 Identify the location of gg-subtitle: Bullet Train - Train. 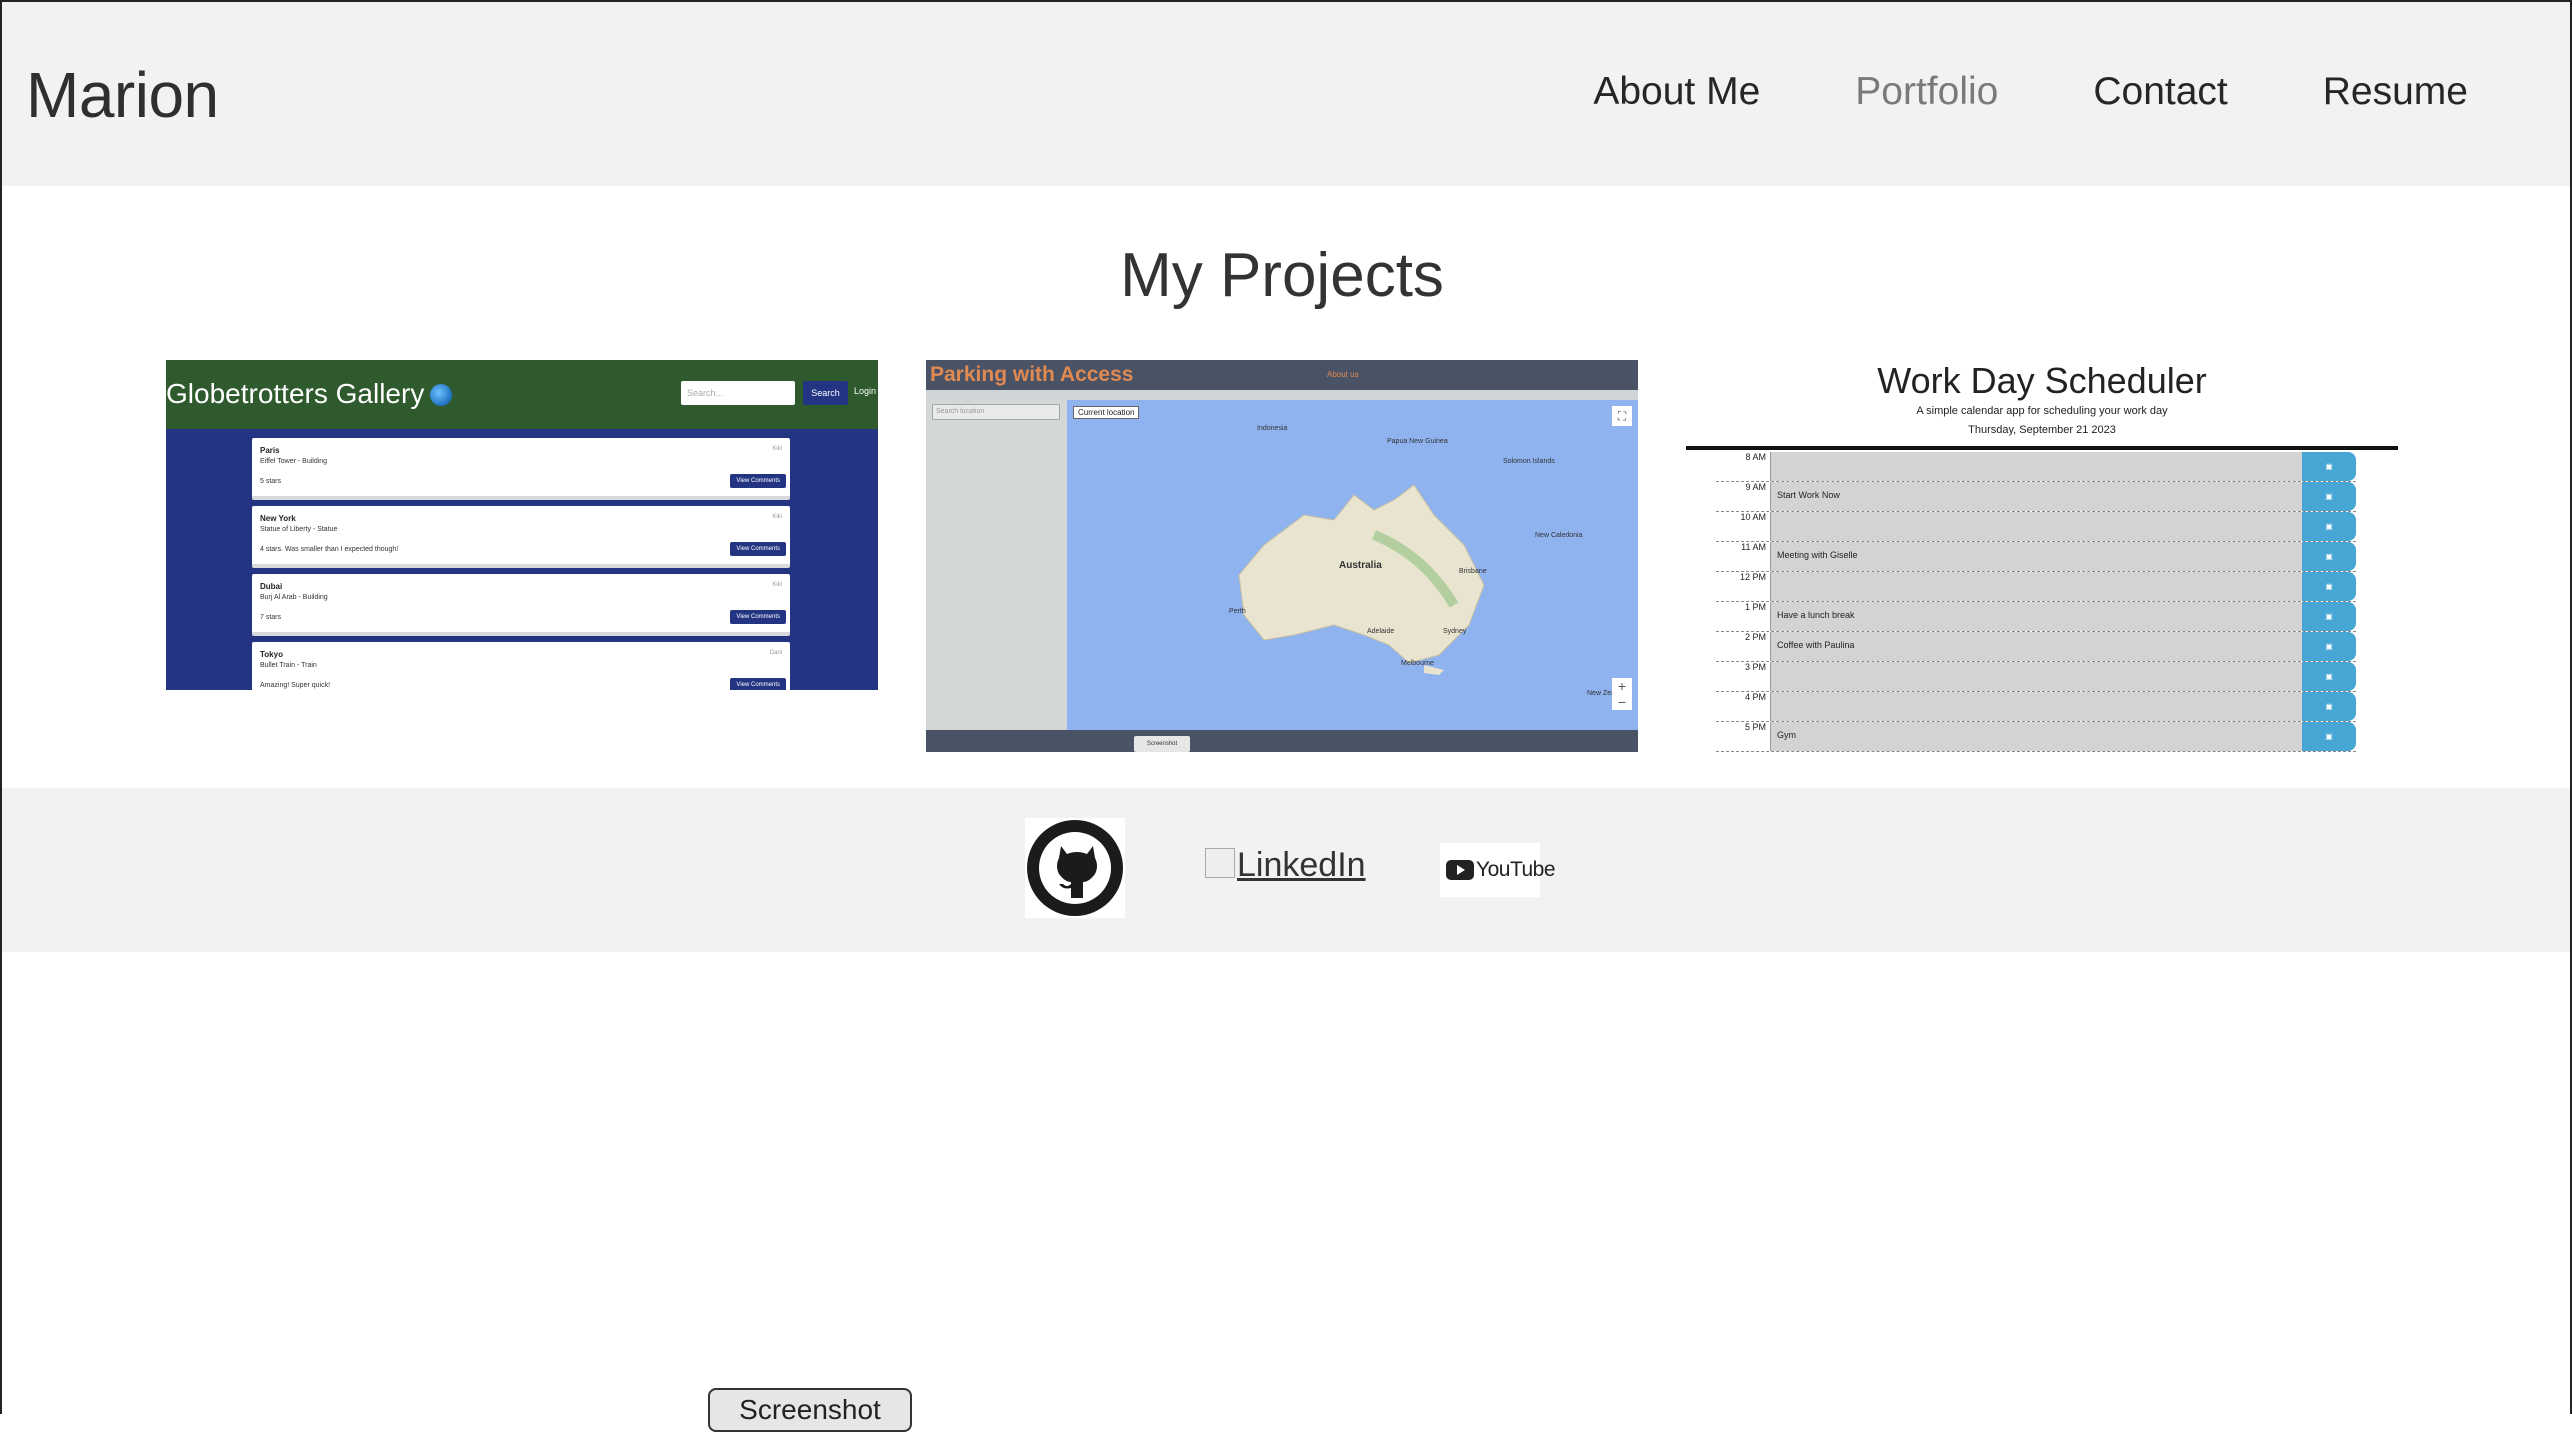
(288, 665).